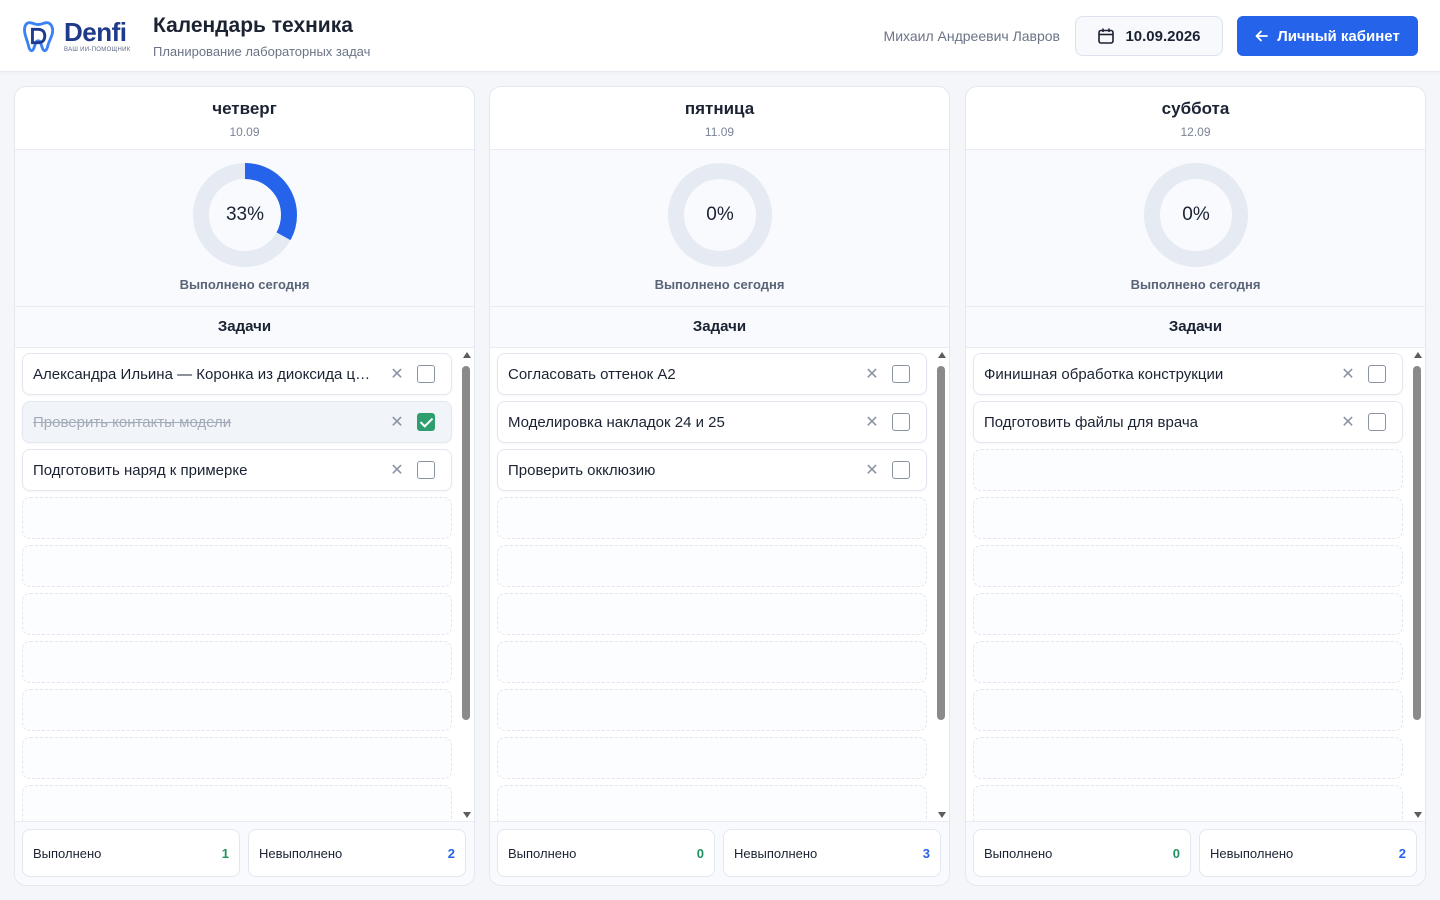  What do you see at coordinates (719, 108) in the screenshot?
I see `day-name: пятница` at bounding box center [719, 108].